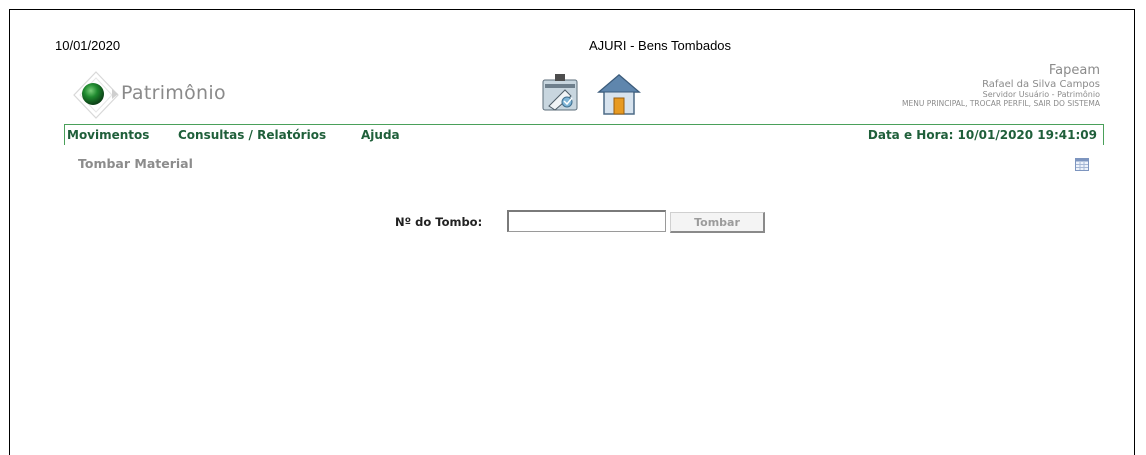 The width and height of the screenshot is (1146, 455). Describe the element at coordinates (96, 95) in the screenshot. I see `logo-emblem-icon` at that location.